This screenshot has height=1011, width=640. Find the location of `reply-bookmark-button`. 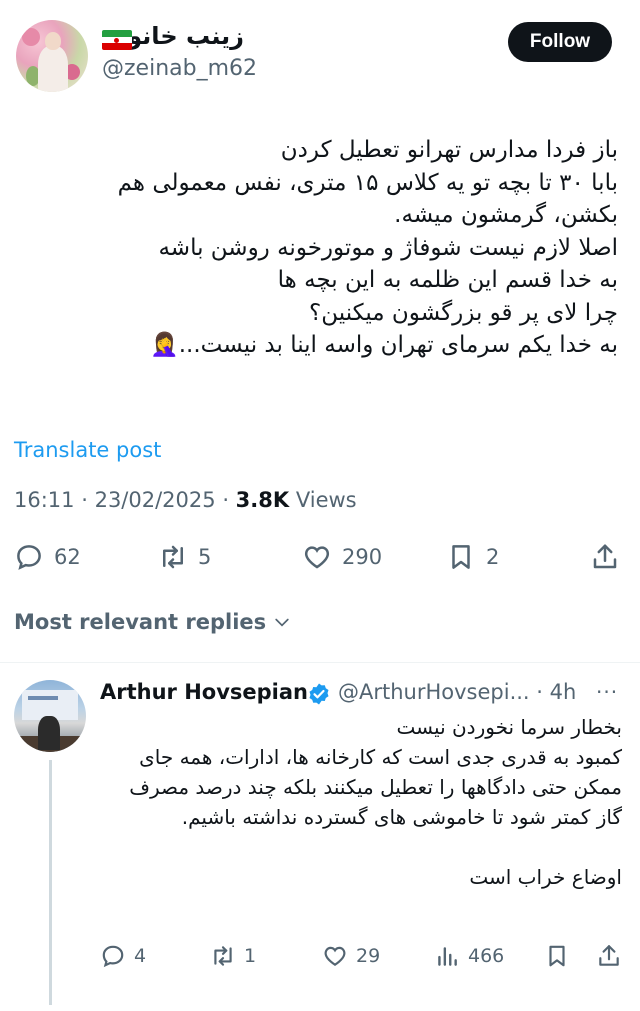

reply-bookmark-button is located at coordinates (557, 956).